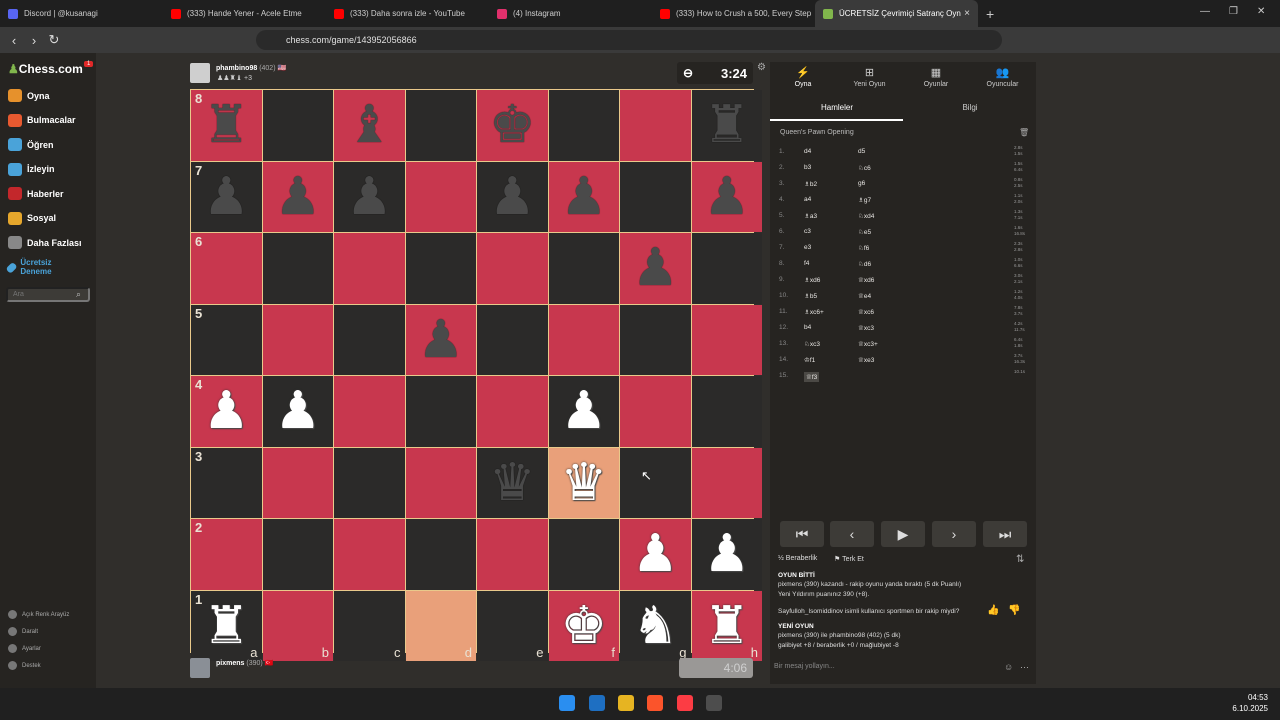 This screenshot has width=1280, height=720. I want to click on square-d5: ♟, so click(440, 339).